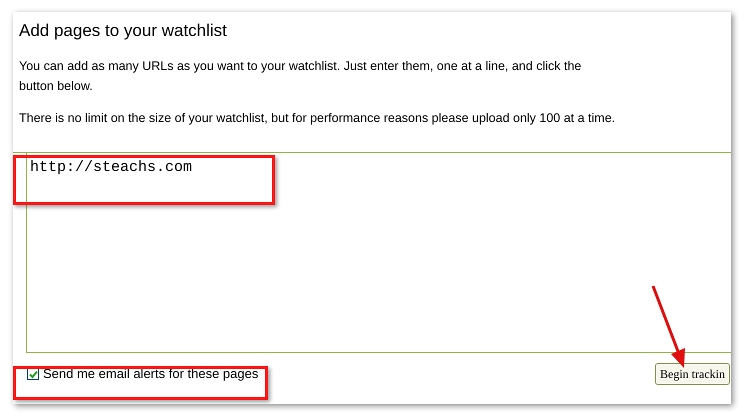 This screenshot has width=744, height=417. Describe the element at coordinates (317, 118) in the screenshot. I see `limit-paragraph: There is no limit on the size of your watchlist, but for performance reasons please upload only 100 at a time.` at that location.